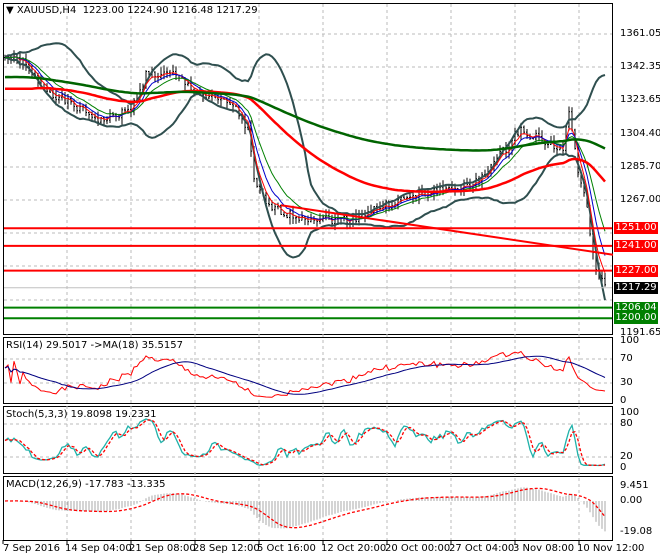 The image size is (660, 560). What do you see at coordinates (626, 423) in the screenshot?
I see `stoch-axis-label: 80` at bounding box center [626, 423].